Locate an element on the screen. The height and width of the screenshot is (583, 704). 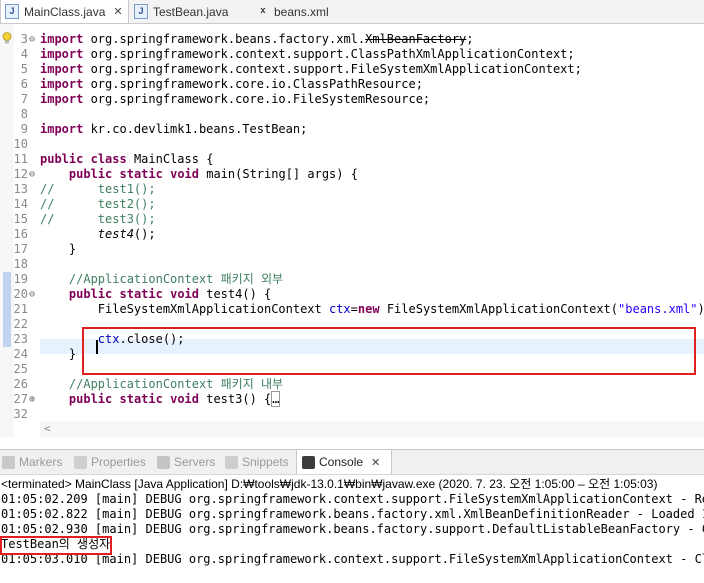
code-line: 17 } is located at coordinates (352, 249).